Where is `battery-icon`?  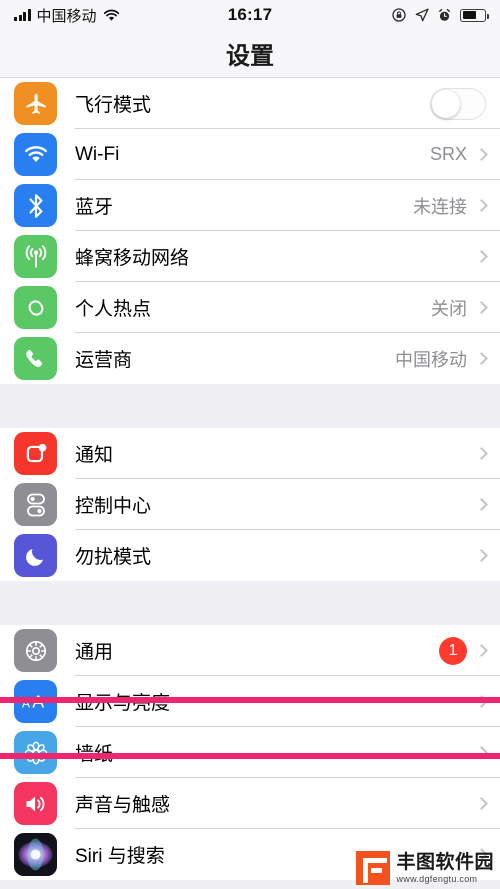
battery-icon is located at coordinates (474, 15).